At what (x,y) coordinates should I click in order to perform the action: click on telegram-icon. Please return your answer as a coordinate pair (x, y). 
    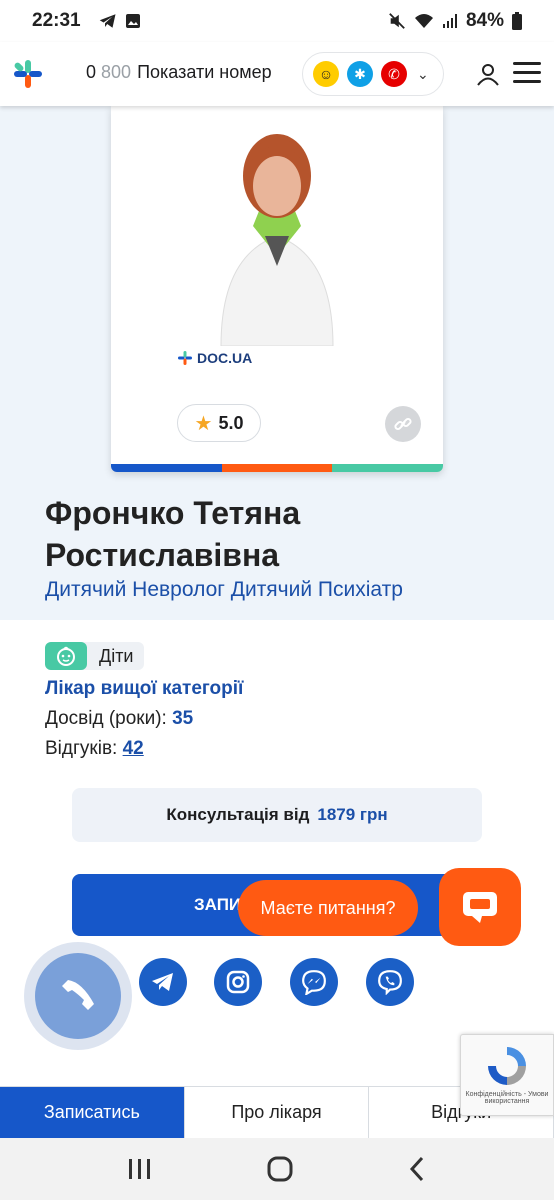
    Looking at the image, I should click on (162, 982).